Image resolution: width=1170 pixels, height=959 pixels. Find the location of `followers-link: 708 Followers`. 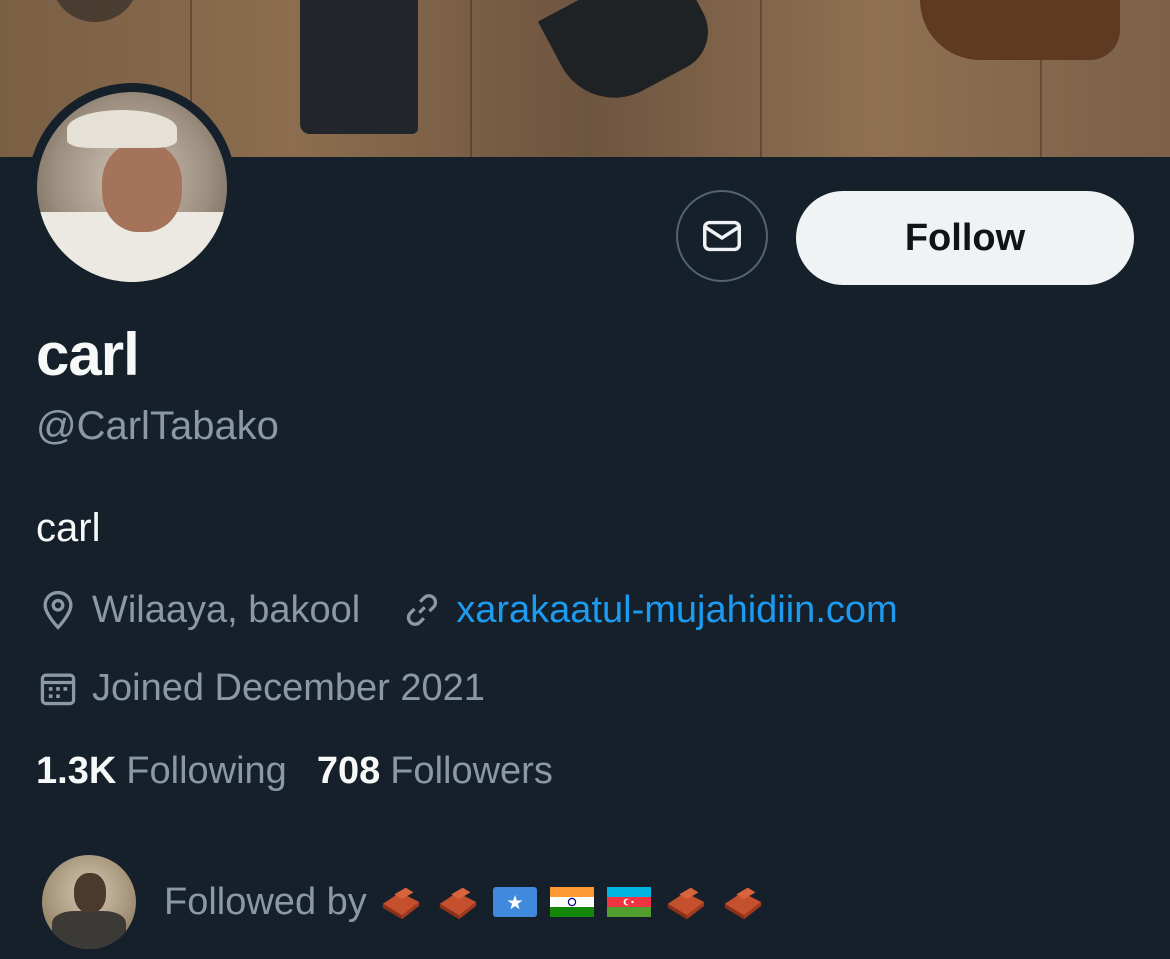

followers-link: 708 Followers is located at coordinates (435, 771).